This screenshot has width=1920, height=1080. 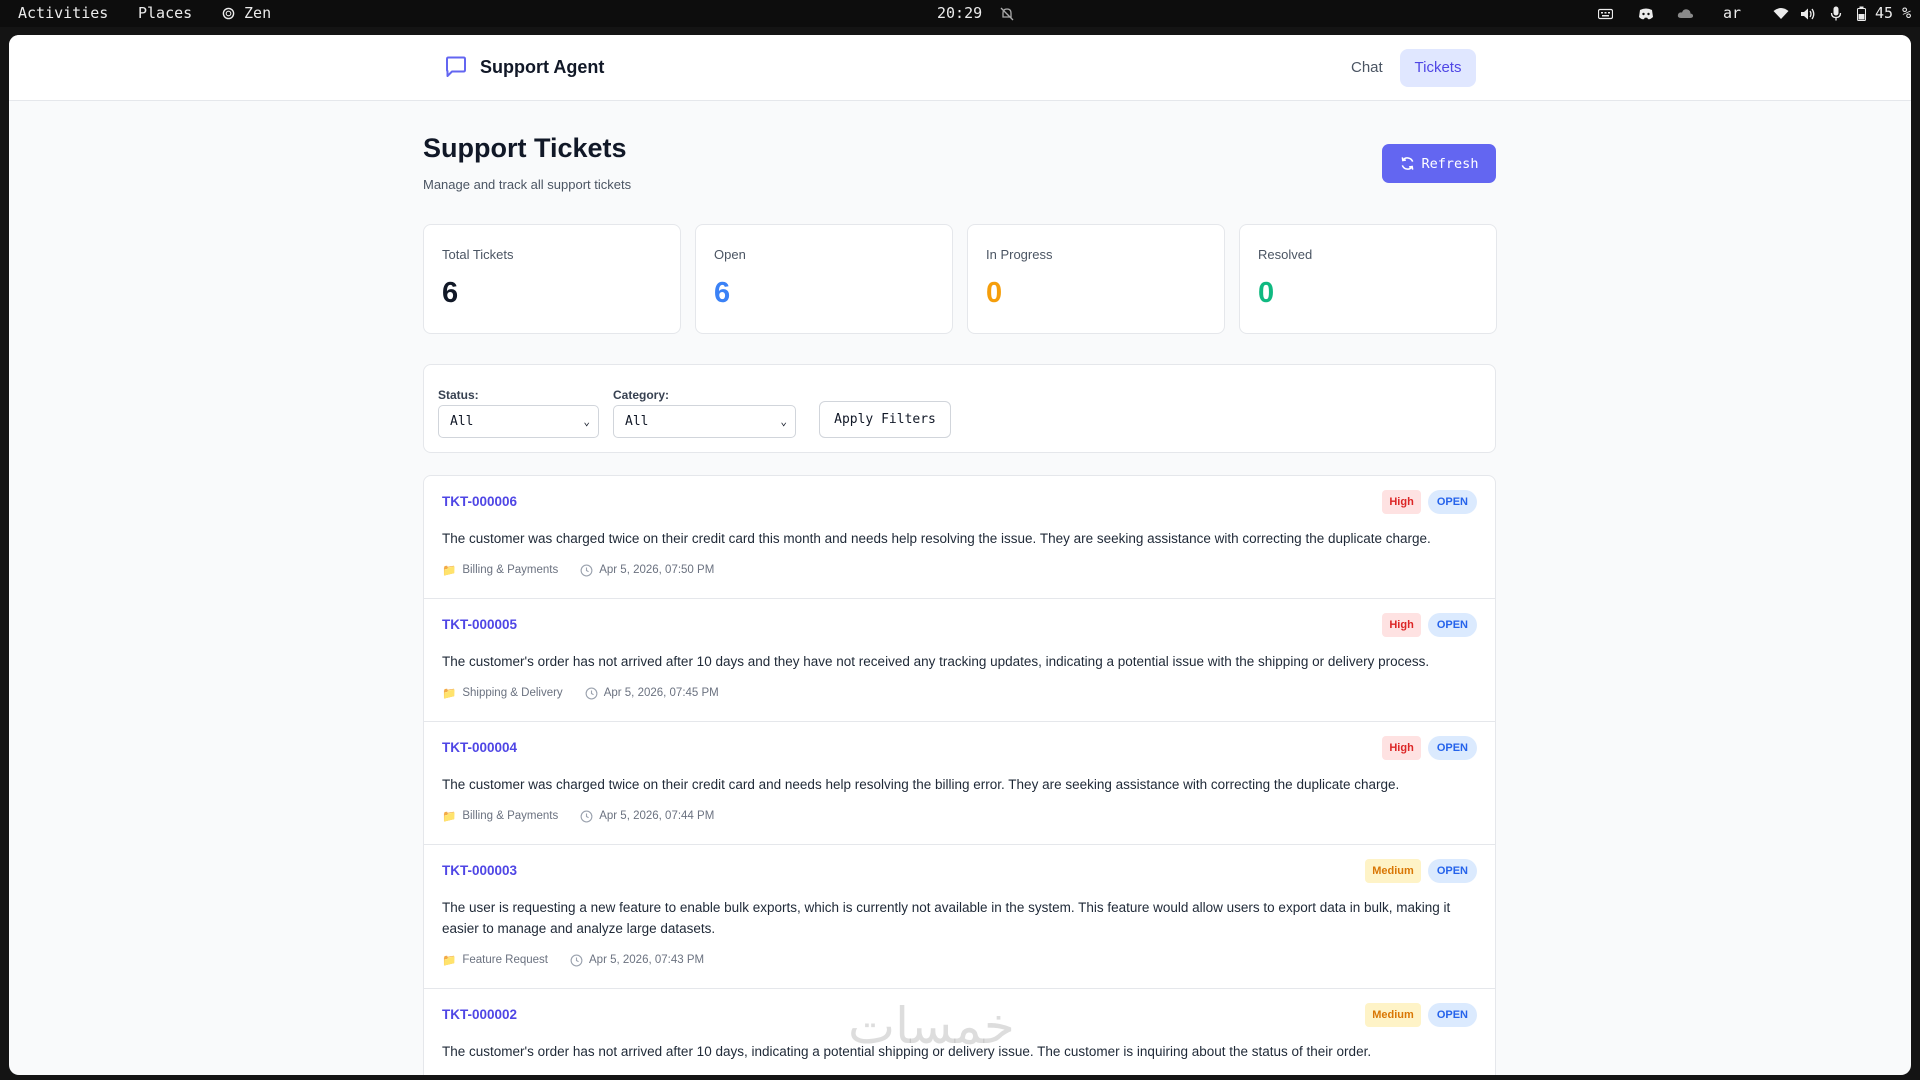 I want to click on category-filter-label: Category:, so click(x=641, y=395).